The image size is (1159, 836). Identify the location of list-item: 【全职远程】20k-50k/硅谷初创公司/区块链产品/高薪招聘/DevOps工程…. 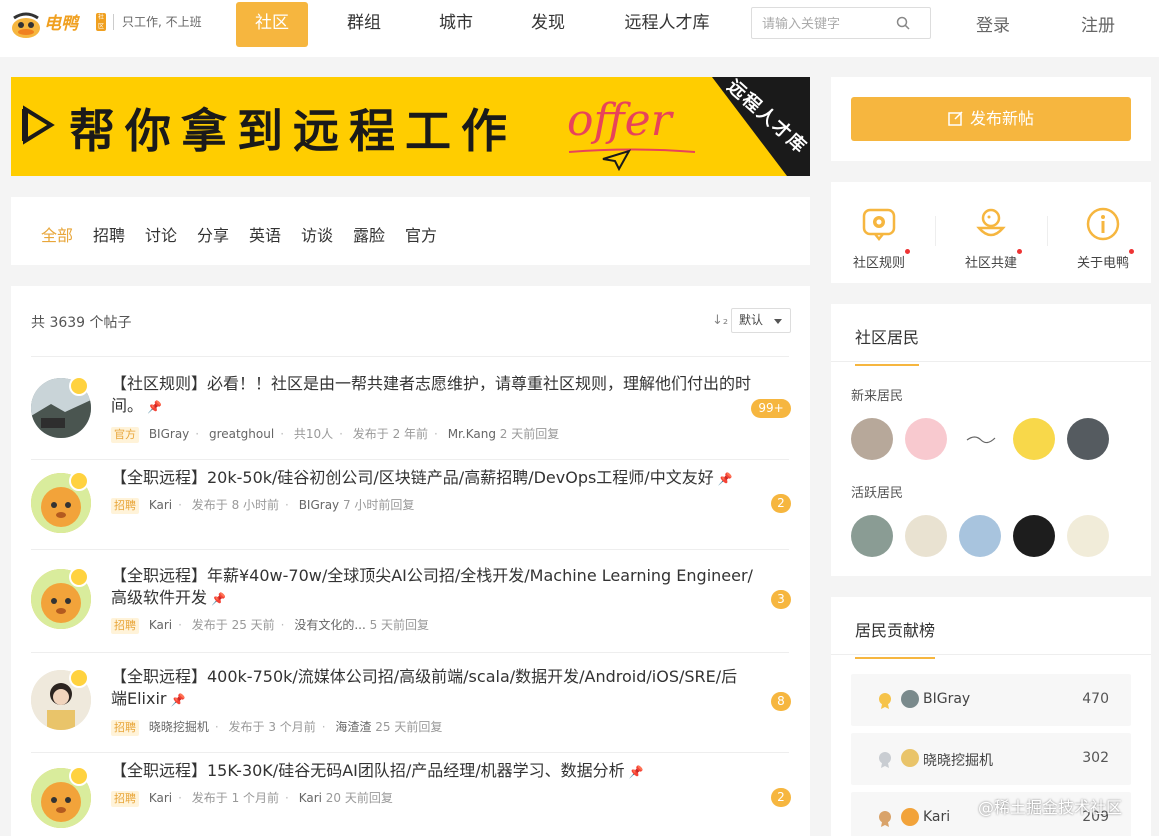
(410, 504).